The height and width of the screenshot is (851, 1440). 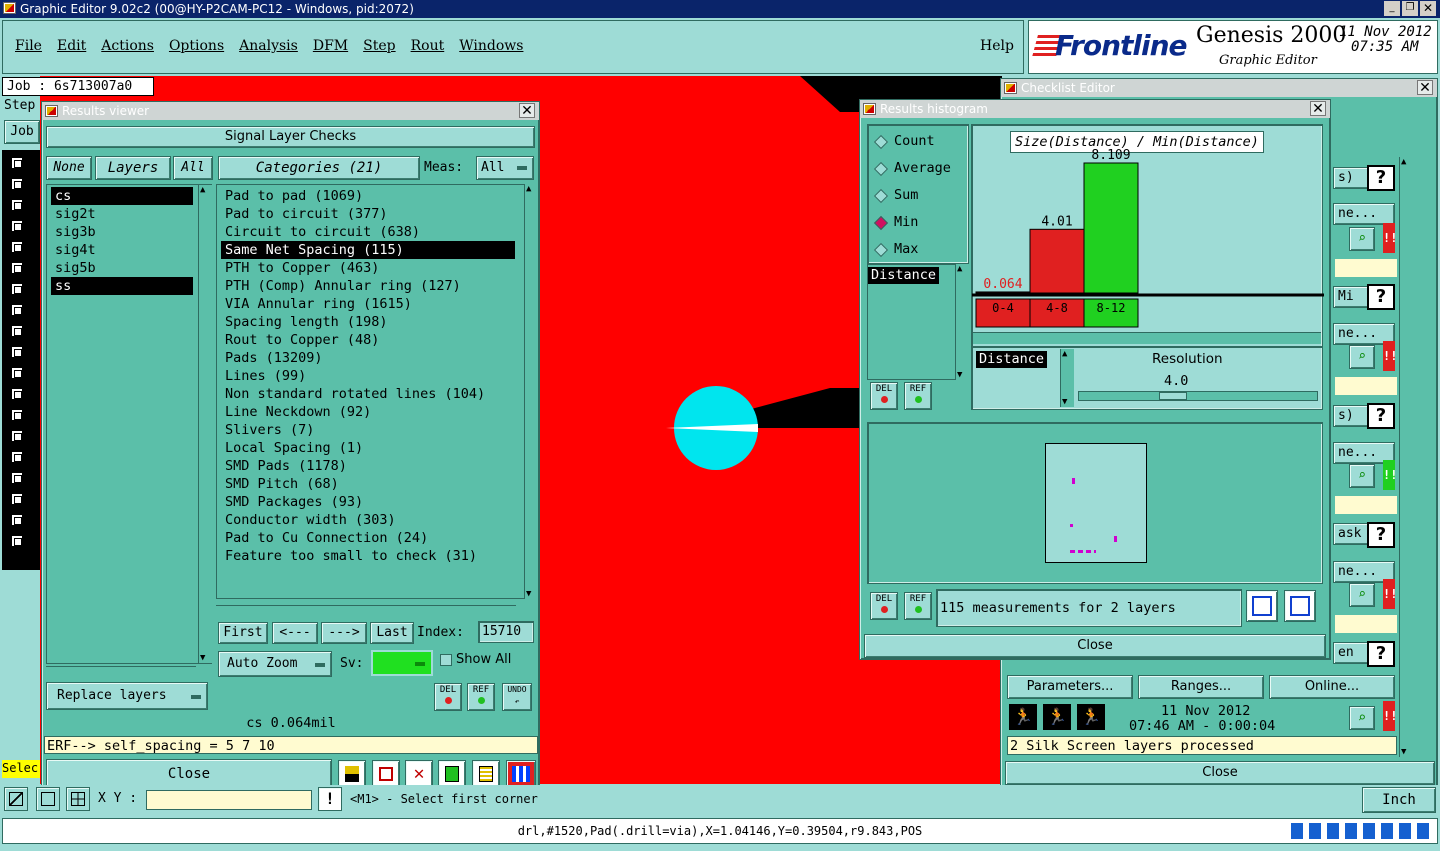 What do you see at coordinates (373, 304) in the screenshot?
I see `category-item: VIA Annular ring (1615)` at bounding box center [373, 304].